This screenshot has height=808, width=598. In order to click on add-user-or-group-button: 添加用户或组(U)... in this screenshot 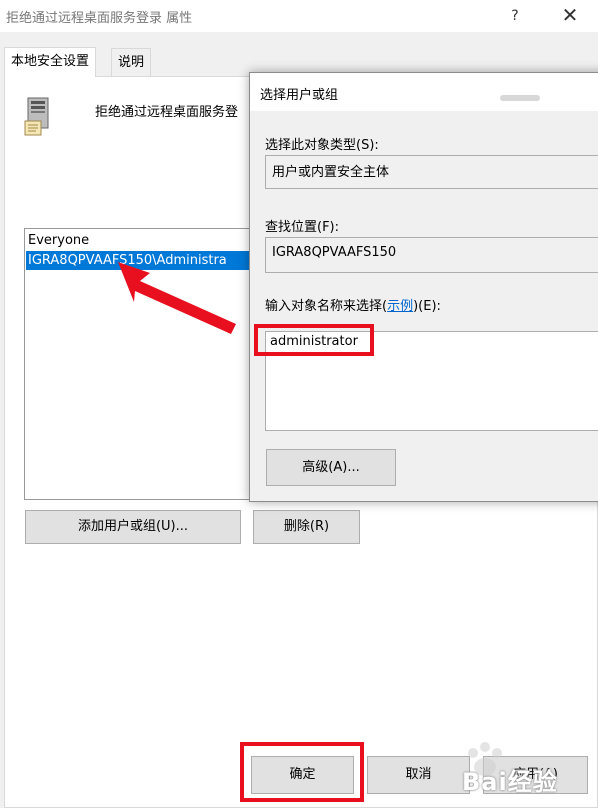, I will do `click(133, 527)`.